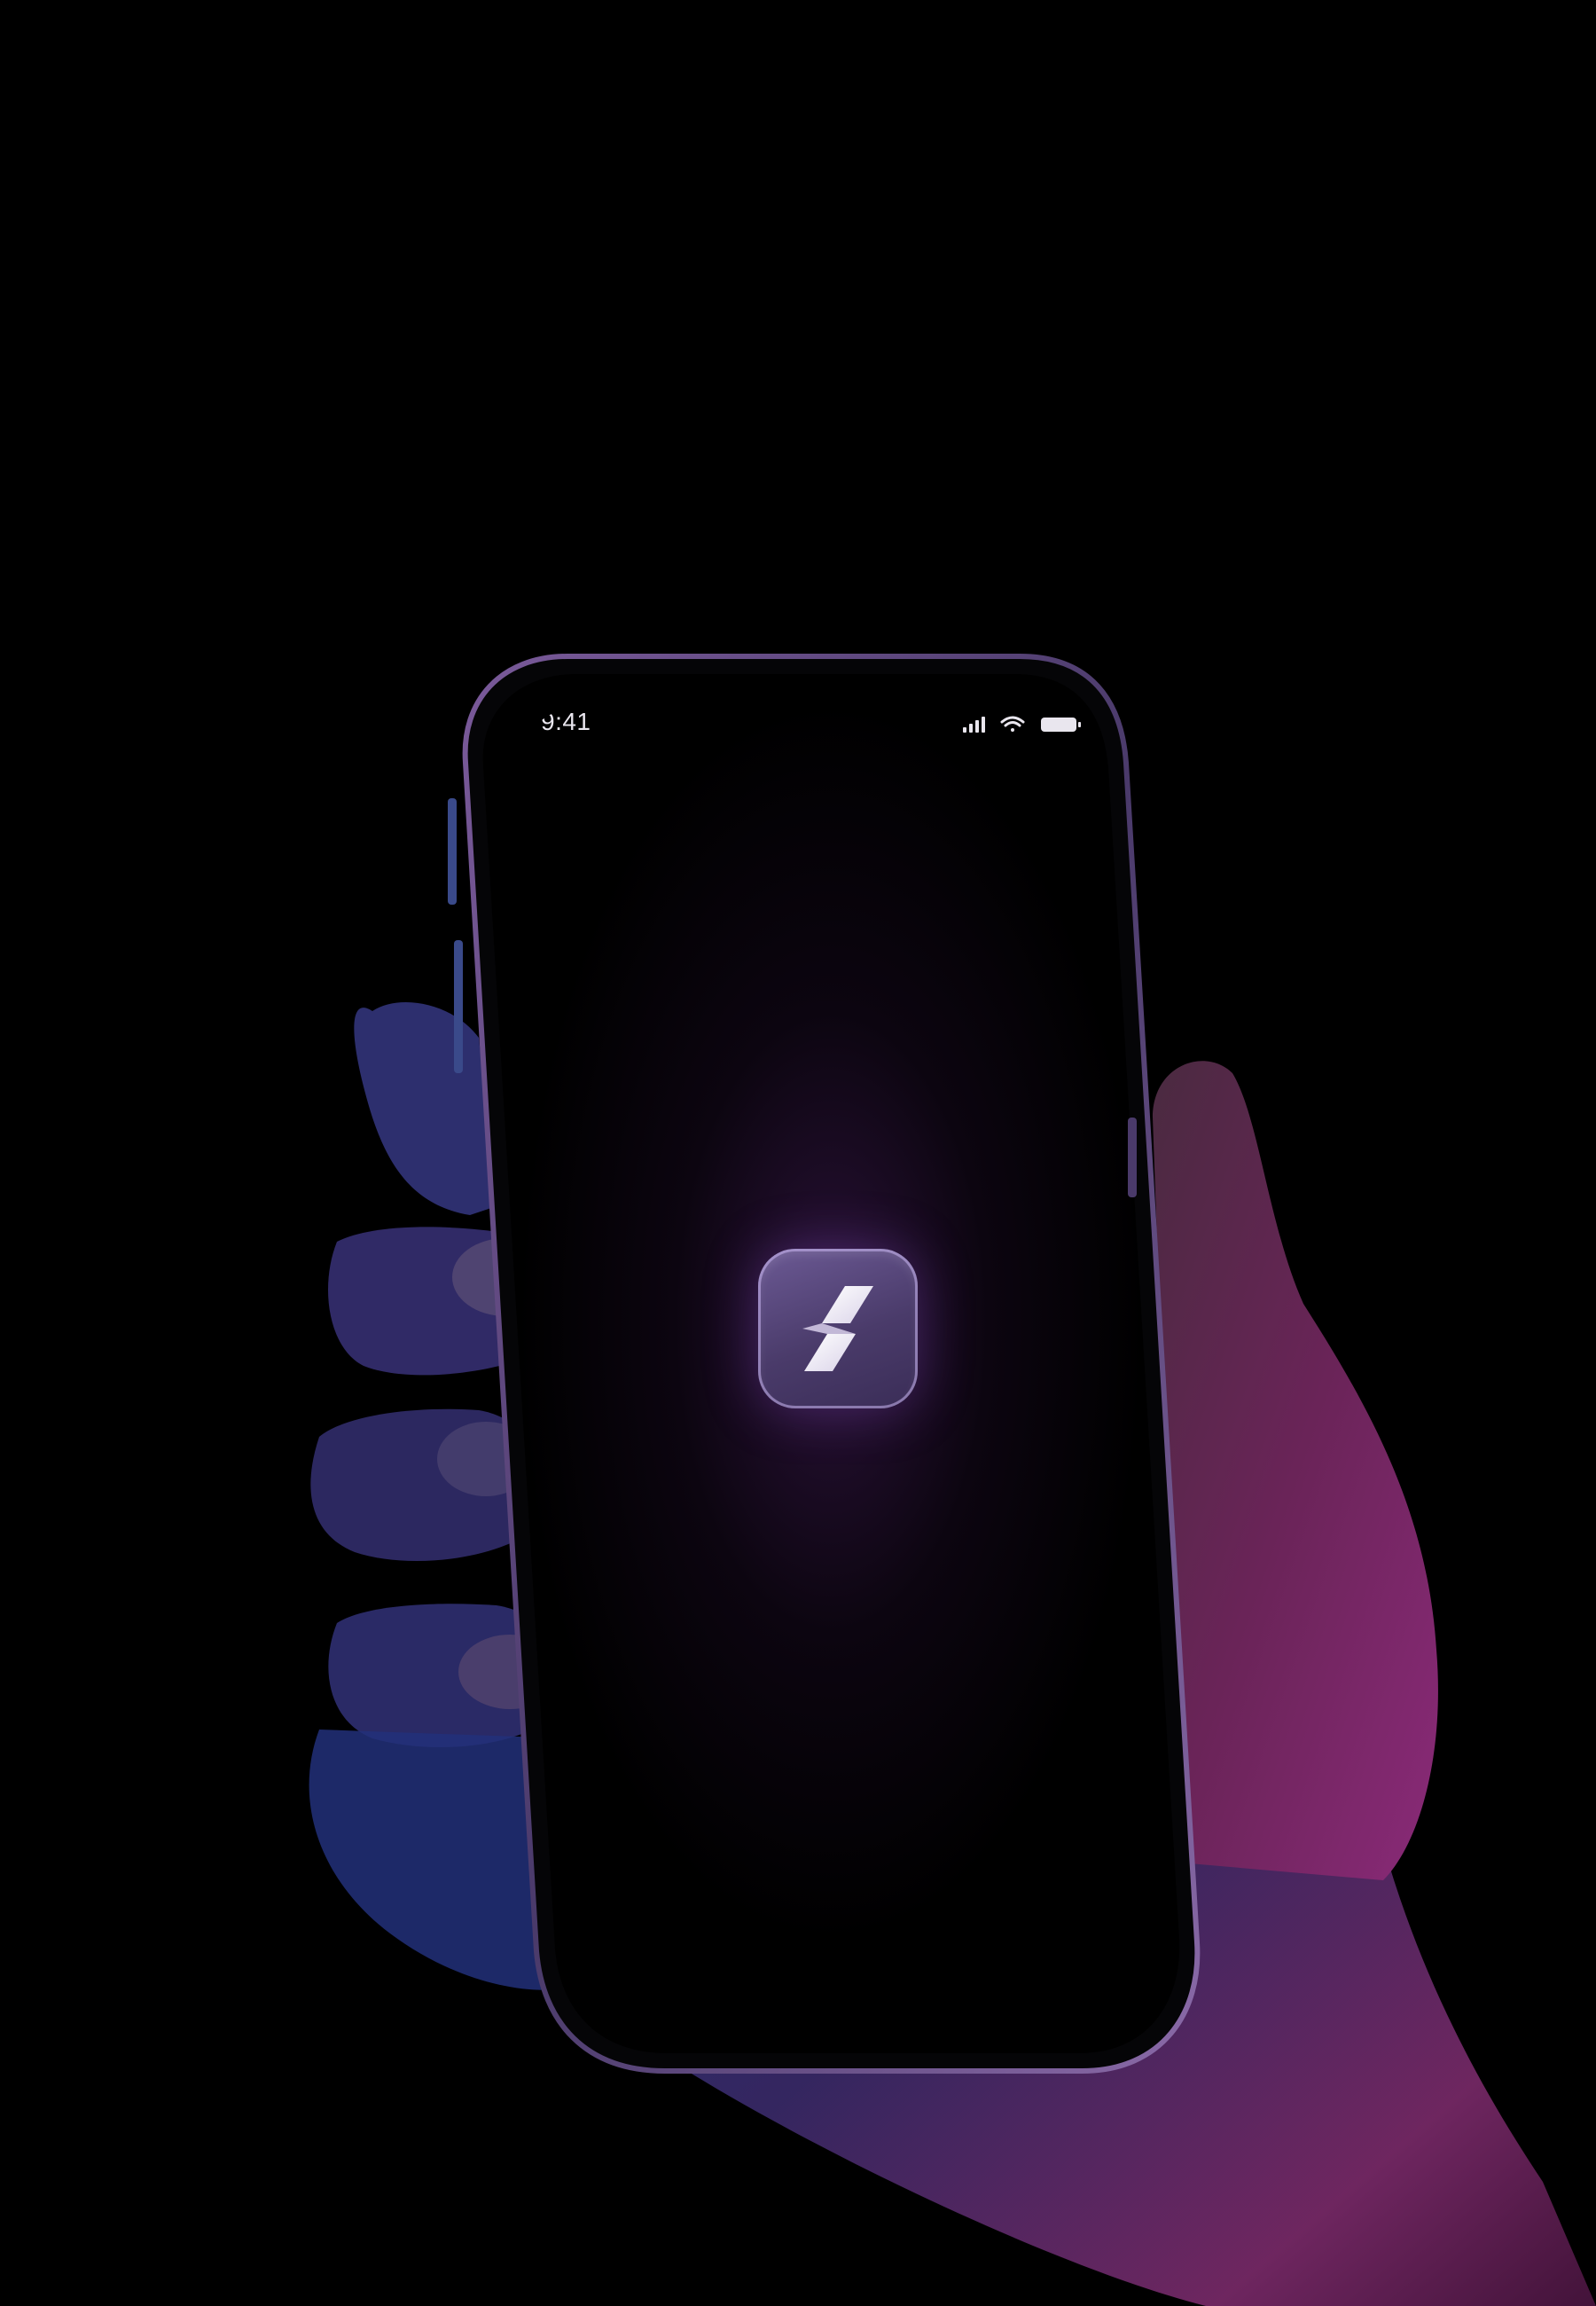 Image resolution: width=1596 pixels, height=2306 pixels. I want to click on status-bar: 9:41, so click(825, 736).